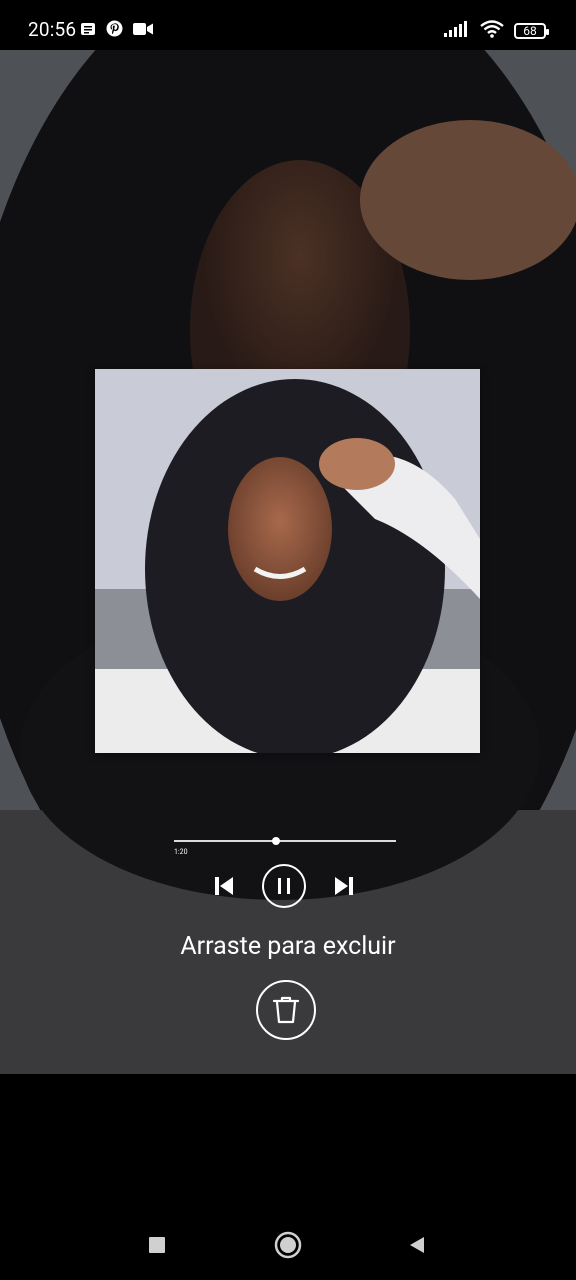 The width and height of the screenshot is (576, 1280). I want to click on home-button, so click(288, 1245).